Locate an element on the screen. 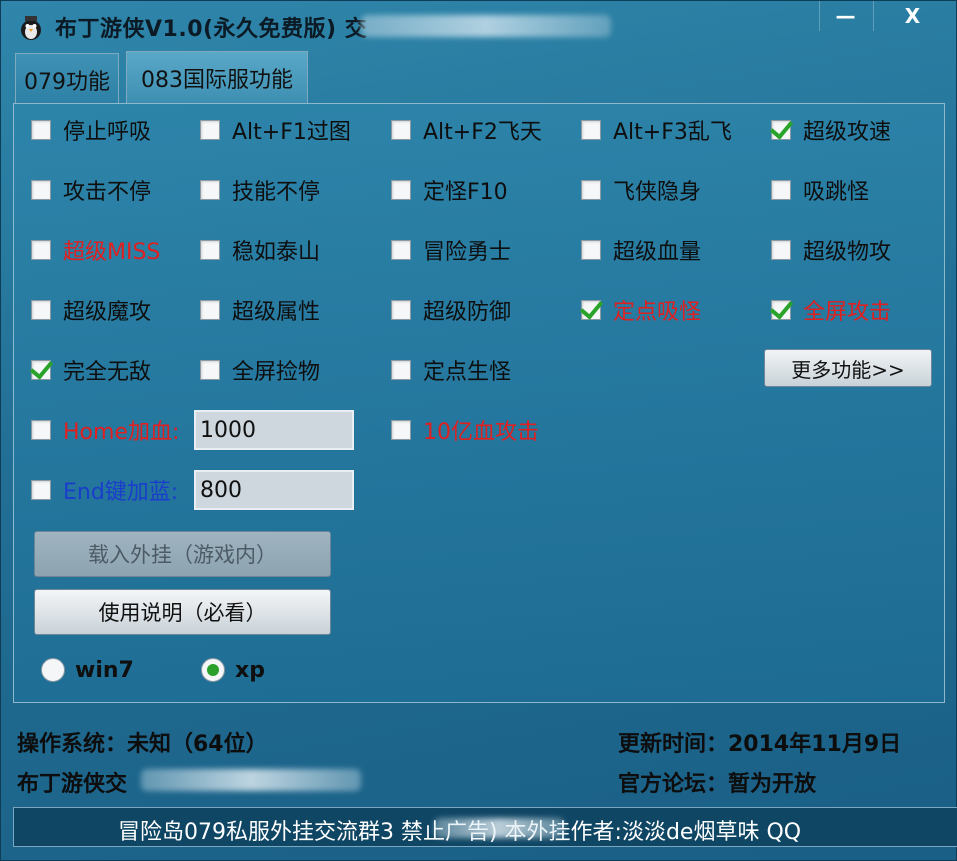  more-features-button: 更多功能>> is located at coordinates (848, 368).